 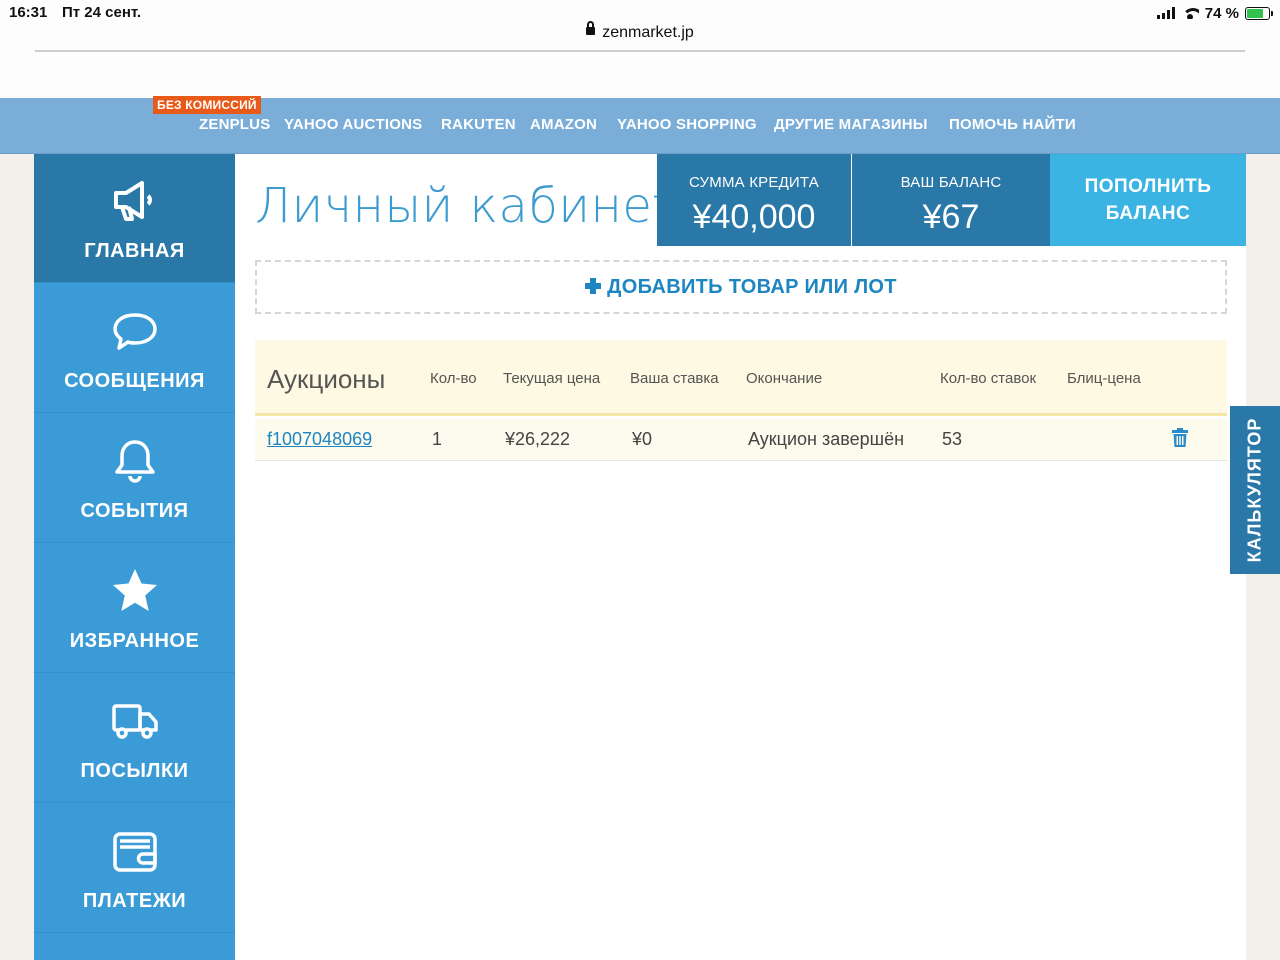 I want to click on top-up-label-line1: ПОПОЛНИТЬ, so click(x=1148, y=186).